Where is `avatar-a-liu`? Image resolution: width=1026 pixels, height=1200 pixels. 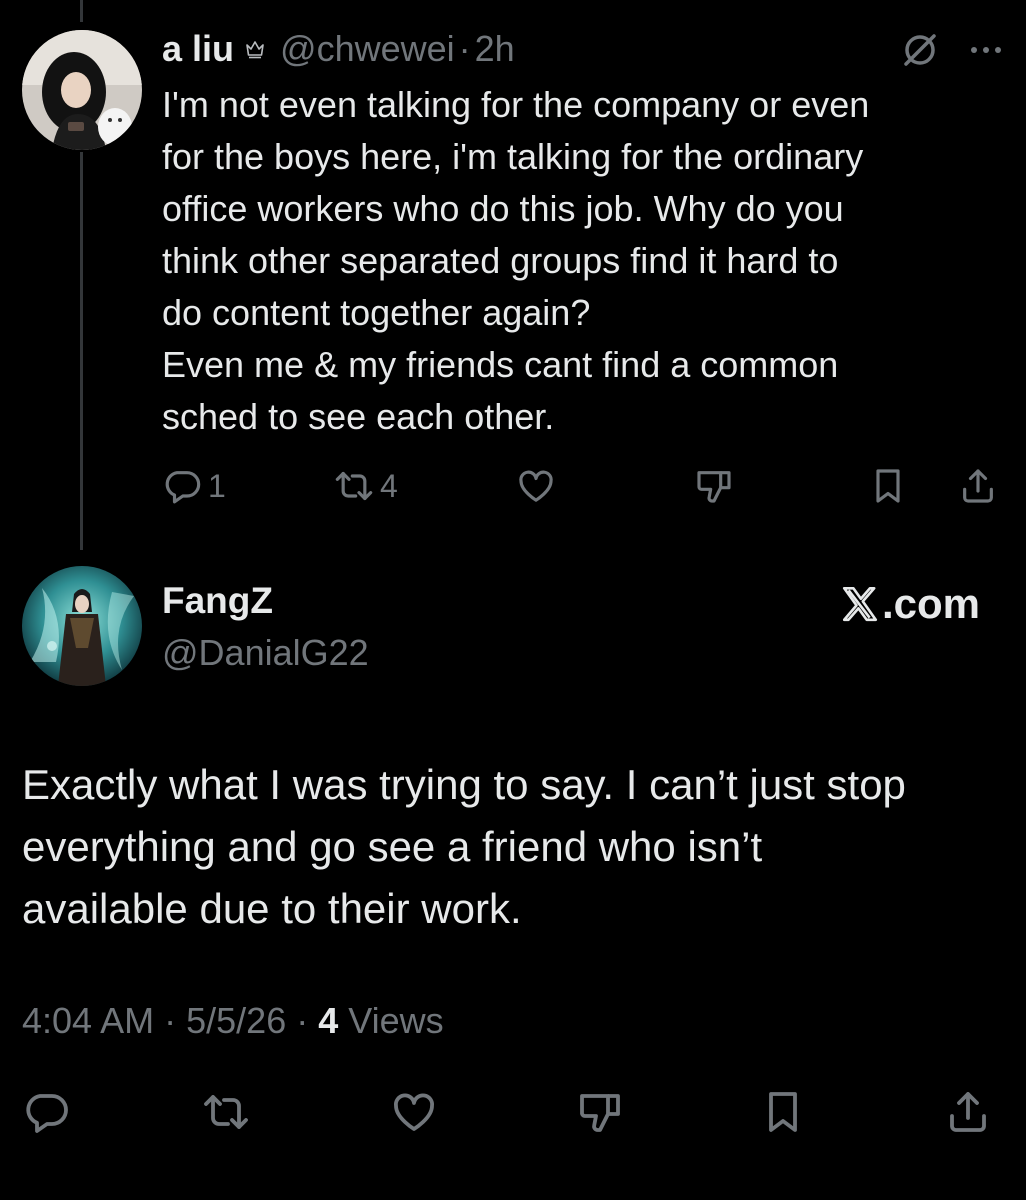 avatar-a-liu is located at coordinates (82, 90).